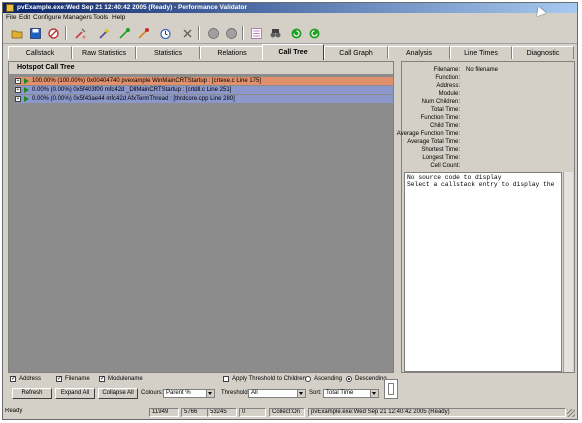 The width and height of the screenshot is (582, 423). Describe the element at coordinates (428, 134) in the screenshot. I see `average-function-time-label: Average Function Time:` at that location.